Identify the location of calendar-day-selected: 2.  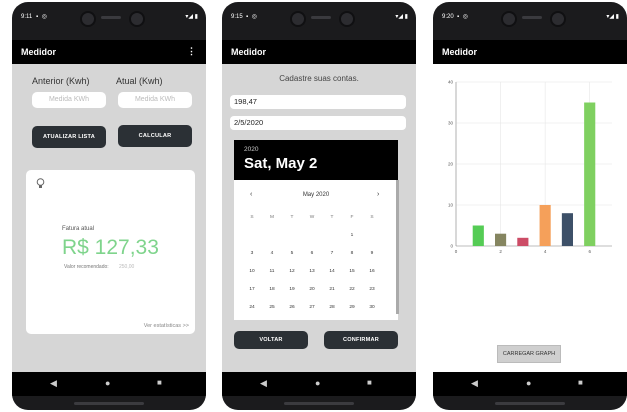
(372, 235).